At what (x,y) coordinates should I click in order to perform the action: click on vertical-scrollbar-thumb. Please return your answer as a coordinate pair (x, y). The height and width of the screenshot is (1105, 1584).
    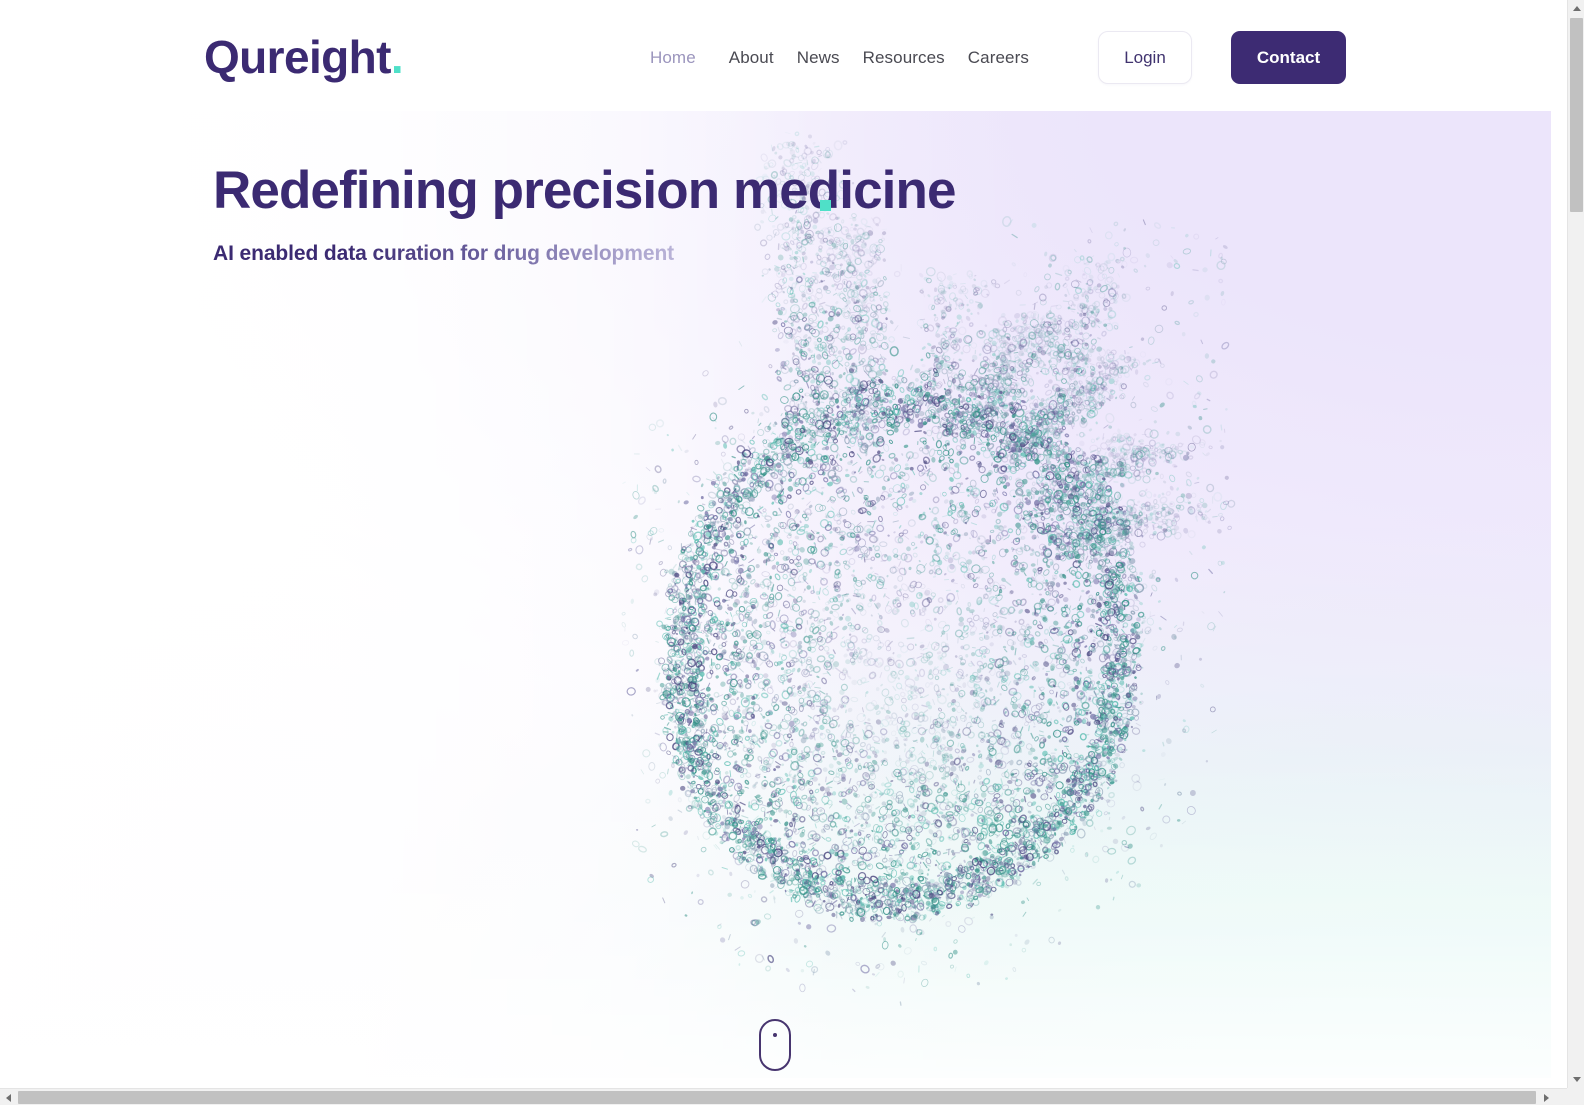
    Looking at the image, I should click on (1576, 115).